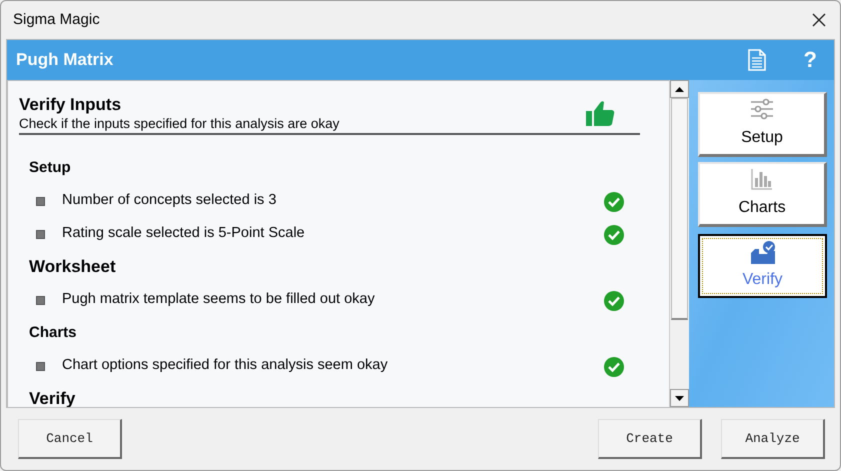 The image size is (841, 471). Describe the element at coordinates (70, 105) in the screenshot. I see `panel-title: Verify Inputs` at that location.